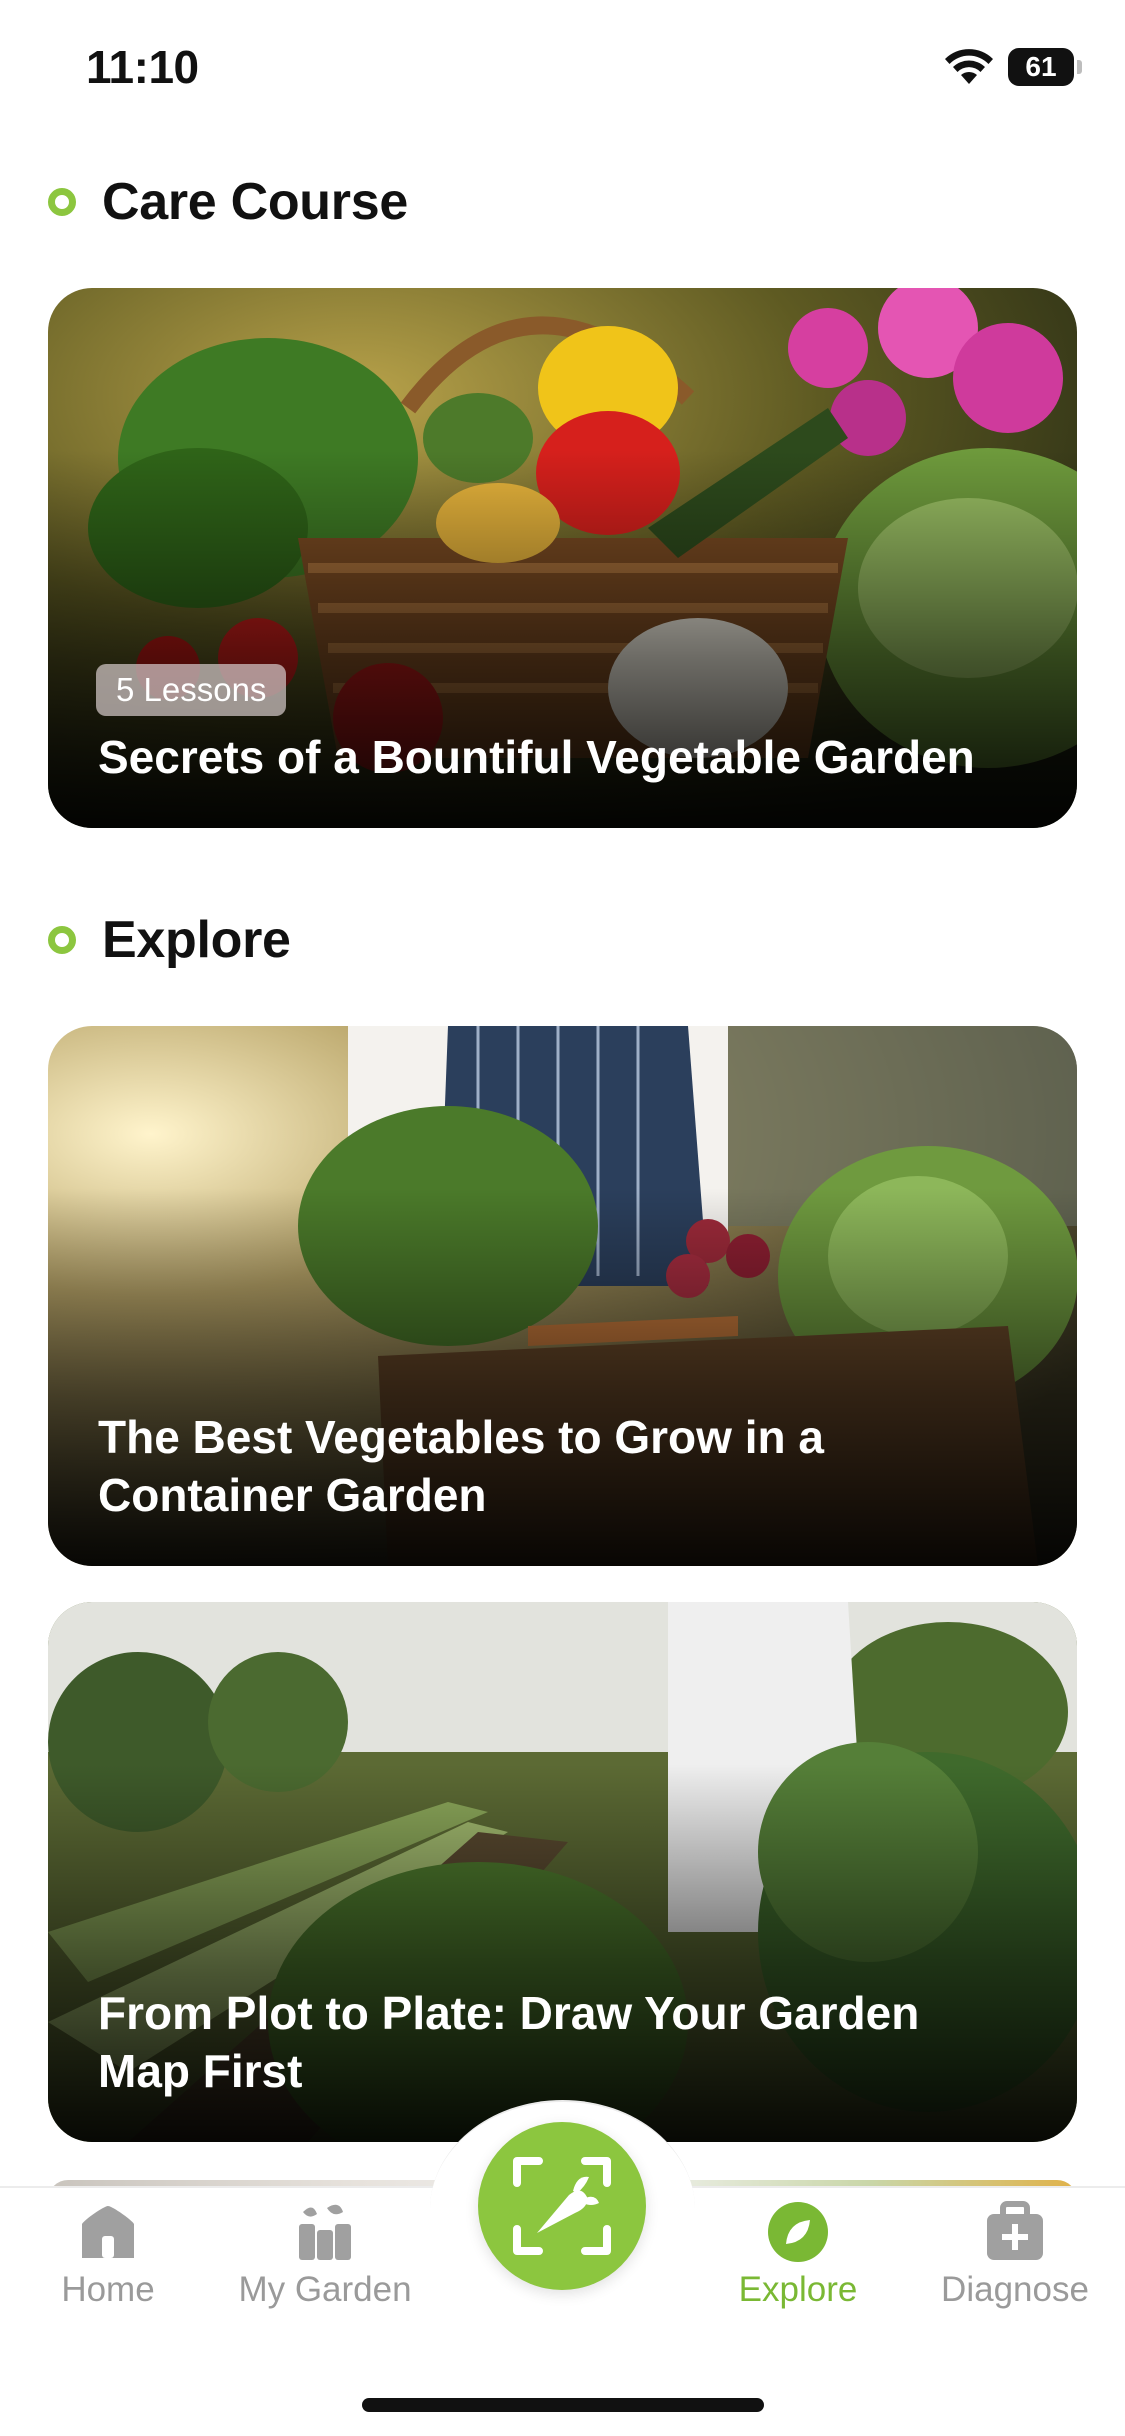 This screenshot has width=1125, height=2436. I want to click on explore-leaf-icon, so click(798, 2232).